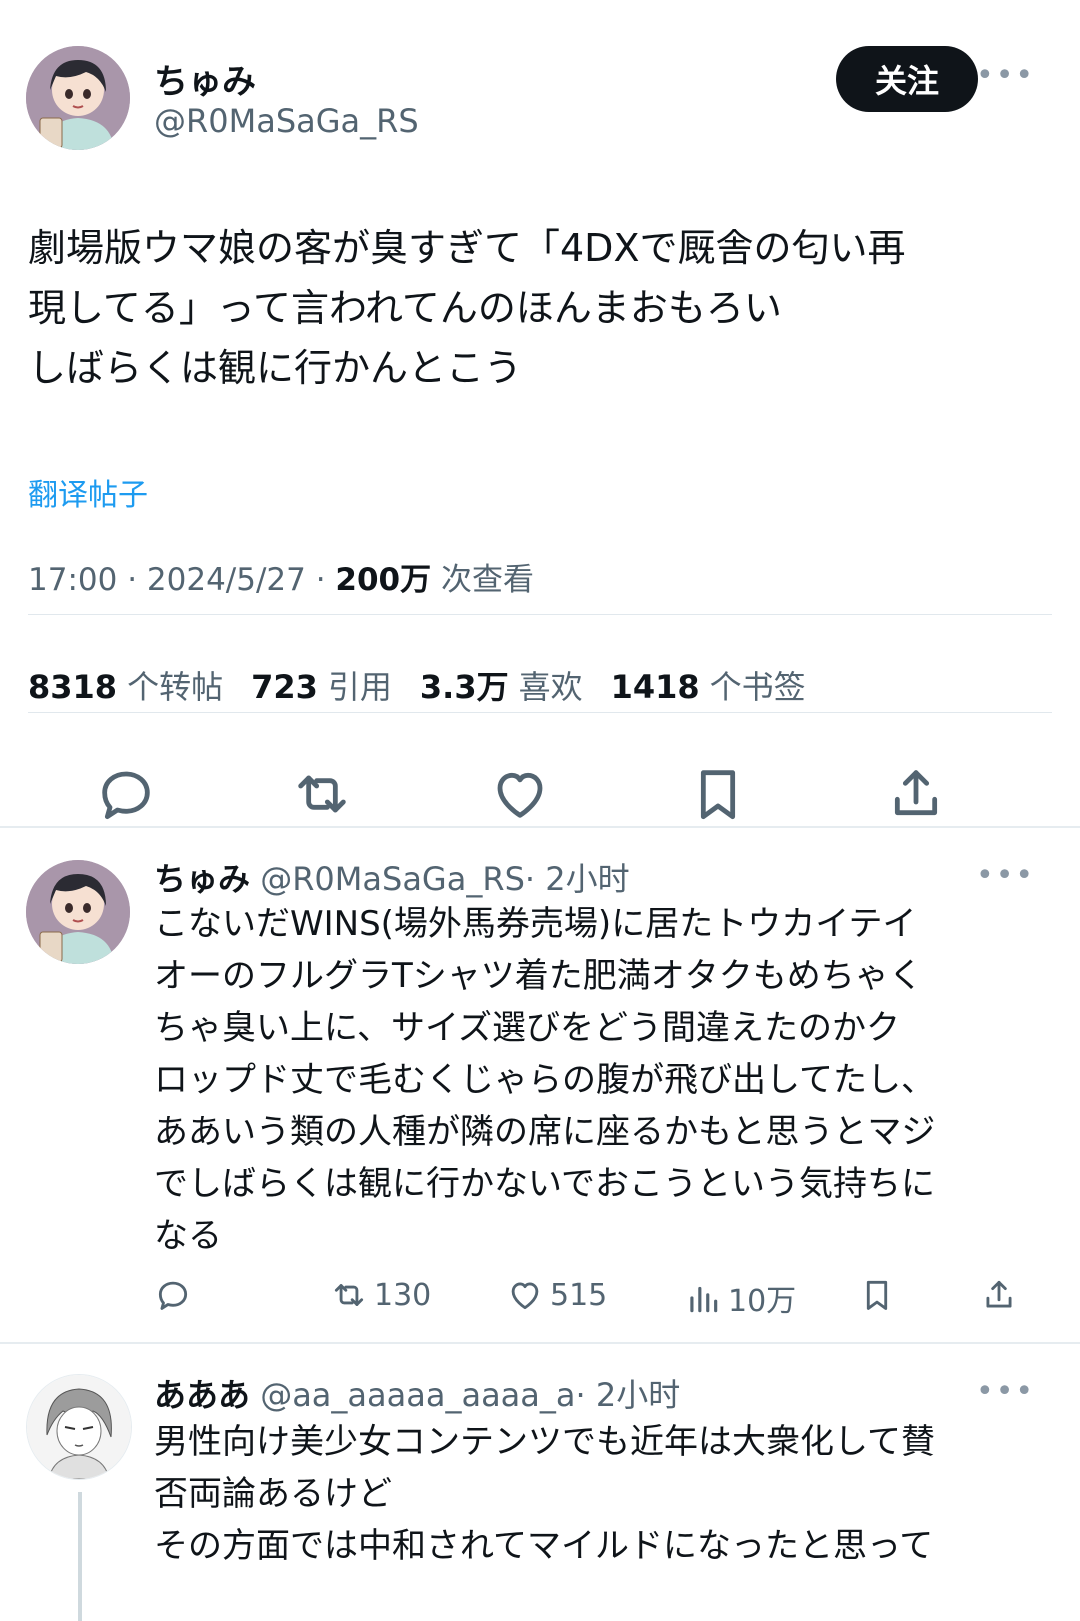  What do you see at coordinates (403, 1295) in the screenshot?
I see `retweet-count: 130` at bounding box center [403, 1295].